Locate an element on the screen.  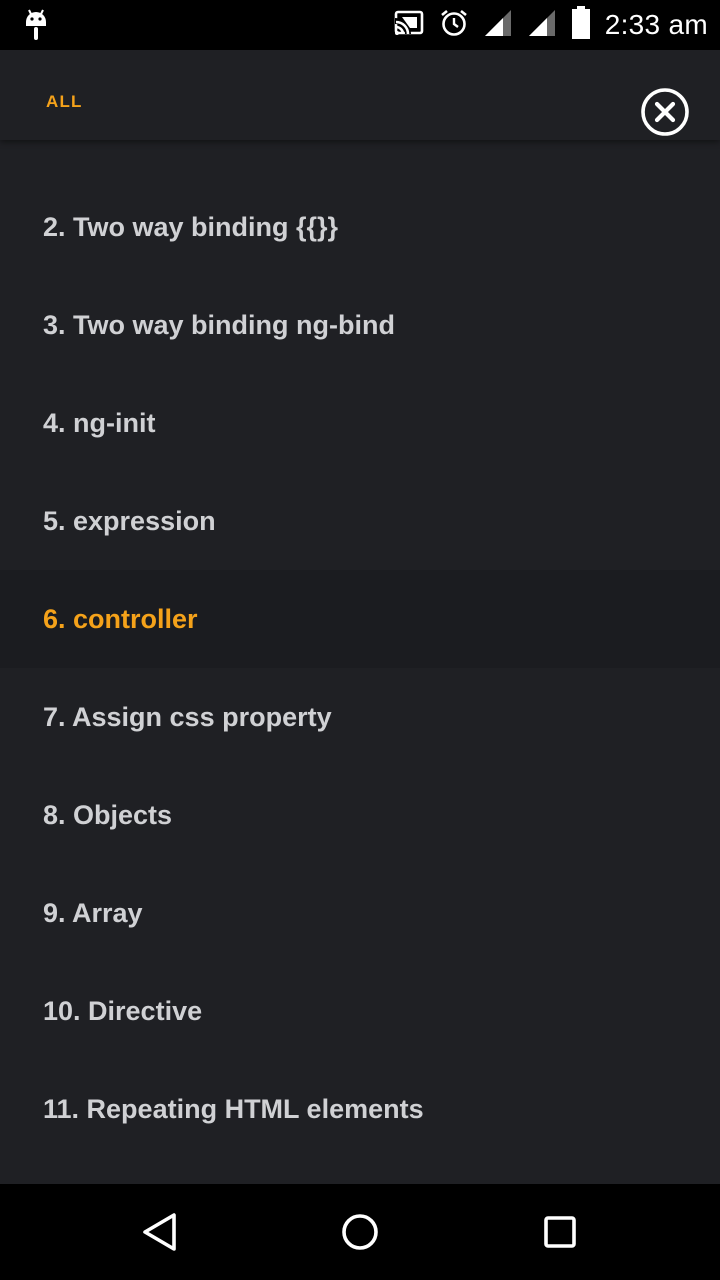
list-item-label: 2. Two way binding {{}} is located at coordinates (191, 226).